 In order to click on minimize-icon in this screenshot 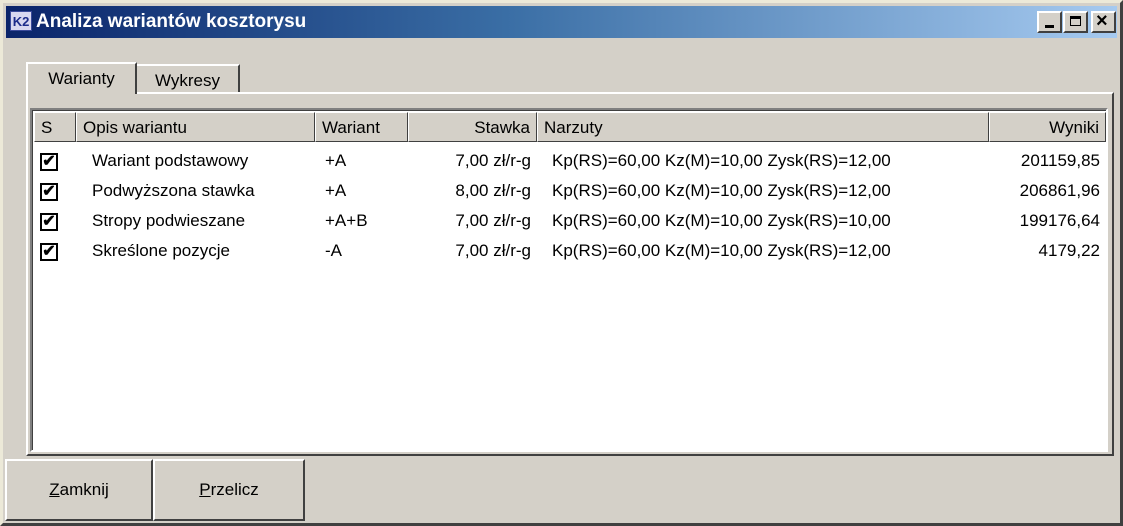, I will do `click(1049, 26)`.